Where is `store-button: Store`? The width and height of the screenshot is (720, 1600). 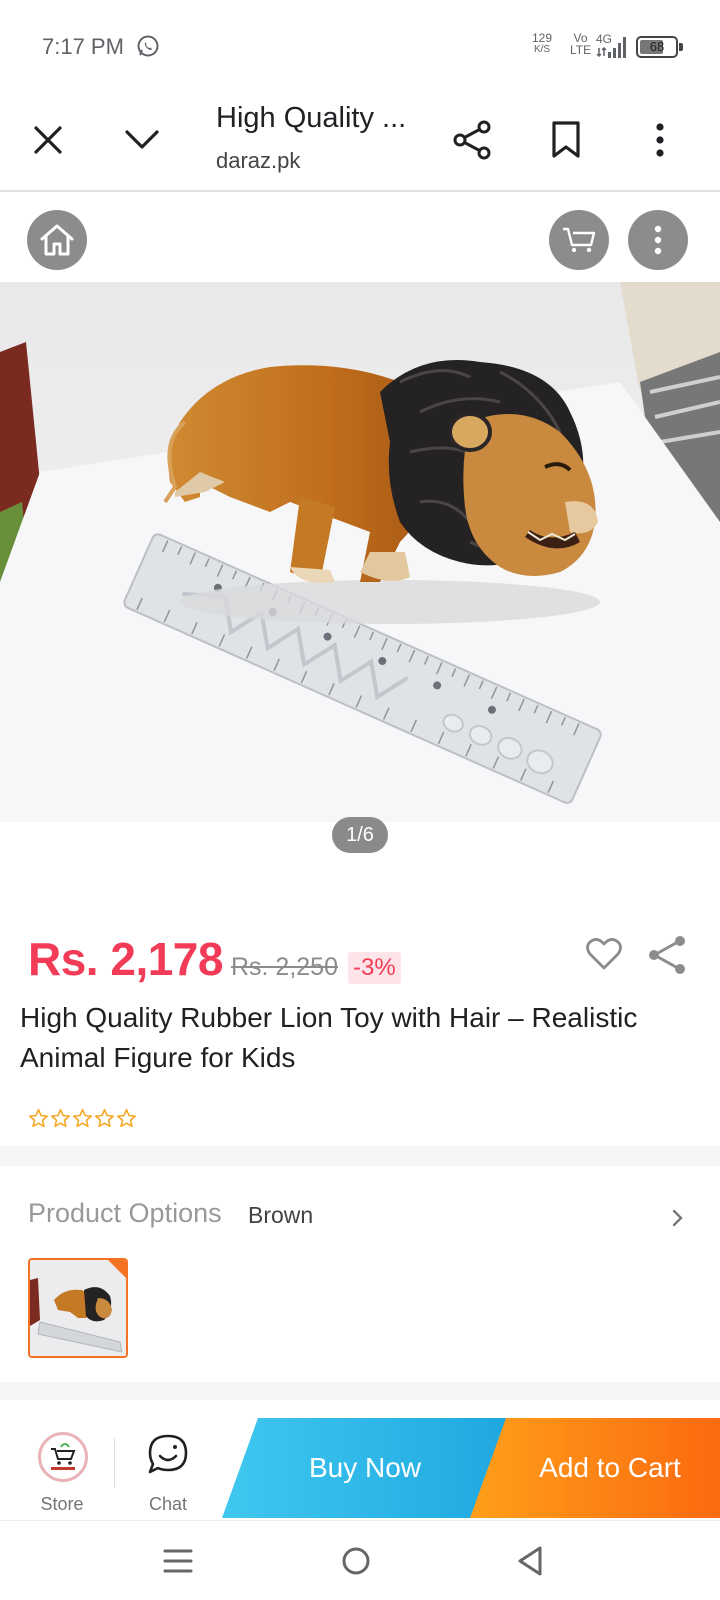
store-button: Store is located at coordinates (62, 1469).